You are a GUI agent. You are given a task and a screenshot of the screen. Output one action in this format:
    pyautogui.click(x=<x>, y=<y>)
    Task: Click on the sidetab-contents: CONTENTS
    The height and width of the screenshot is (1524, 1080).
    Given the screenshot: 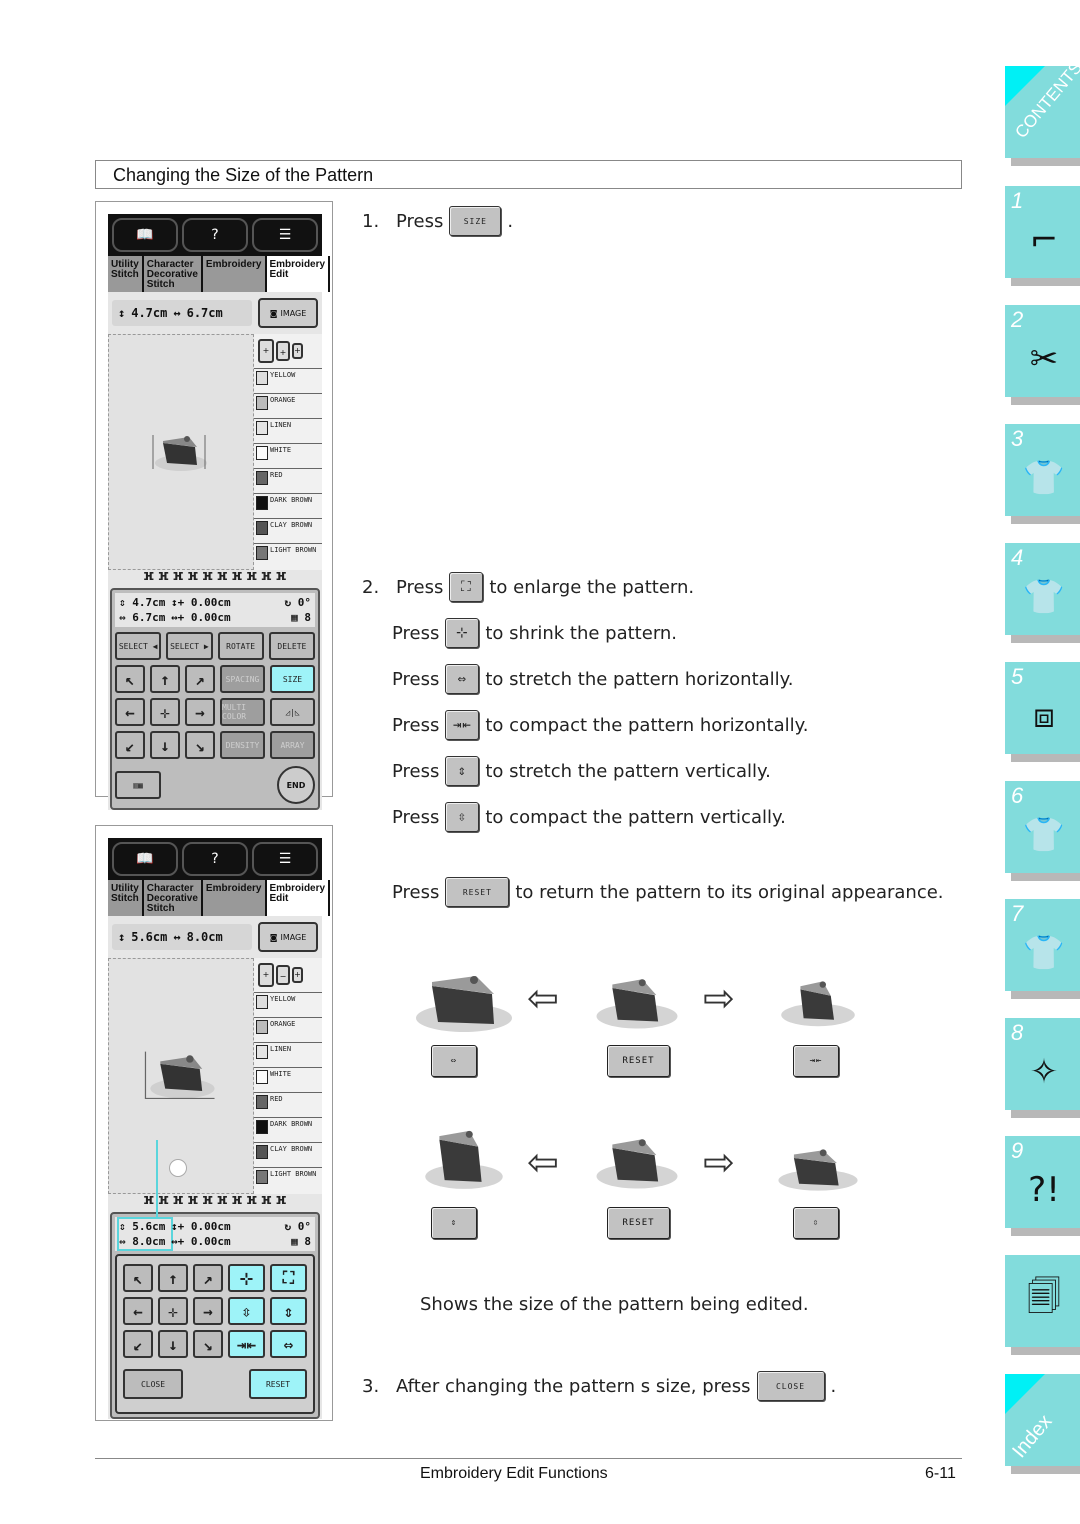 What is the action you would take?
    pyautogui.click(x=1042, y=112)
    